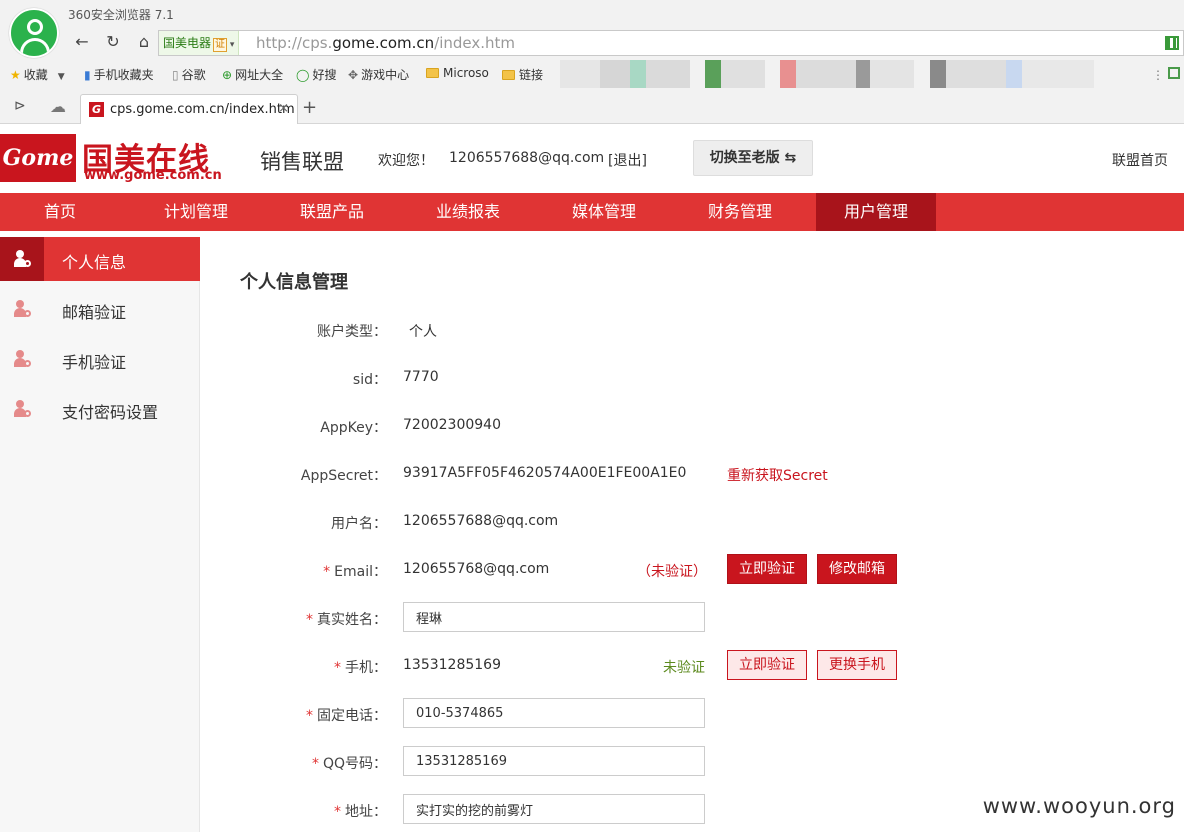  I want to click on nav-user-management: 用户管理, so click(876, 212).